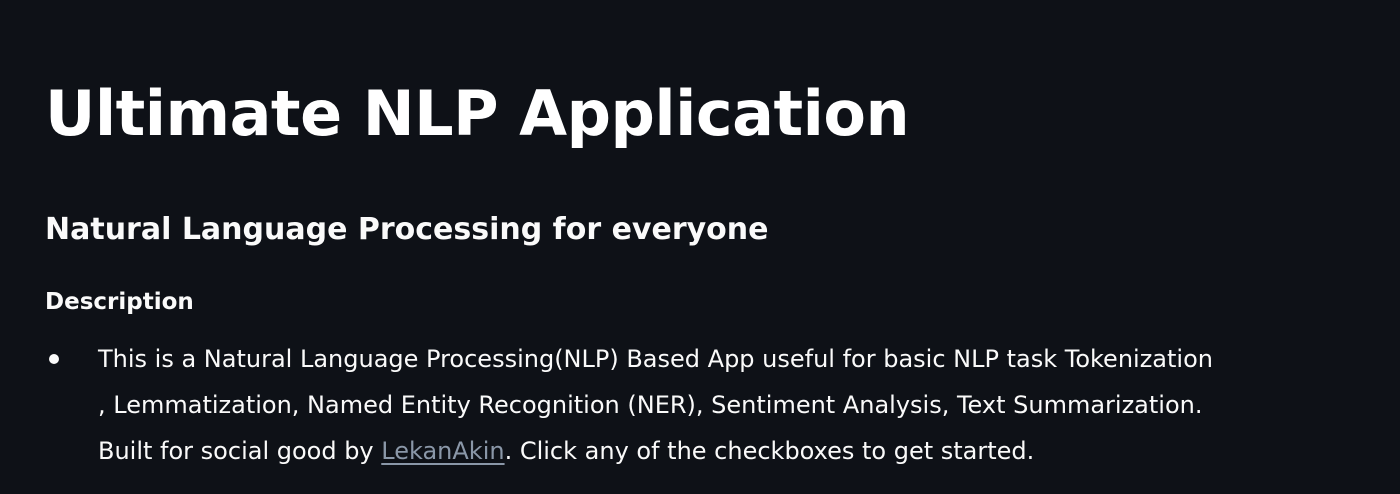  What do you see at coordinates (477, 113) in the screenshot?
I see `page-title: Ultimate NLP Application` at bounding box center [477, 113].